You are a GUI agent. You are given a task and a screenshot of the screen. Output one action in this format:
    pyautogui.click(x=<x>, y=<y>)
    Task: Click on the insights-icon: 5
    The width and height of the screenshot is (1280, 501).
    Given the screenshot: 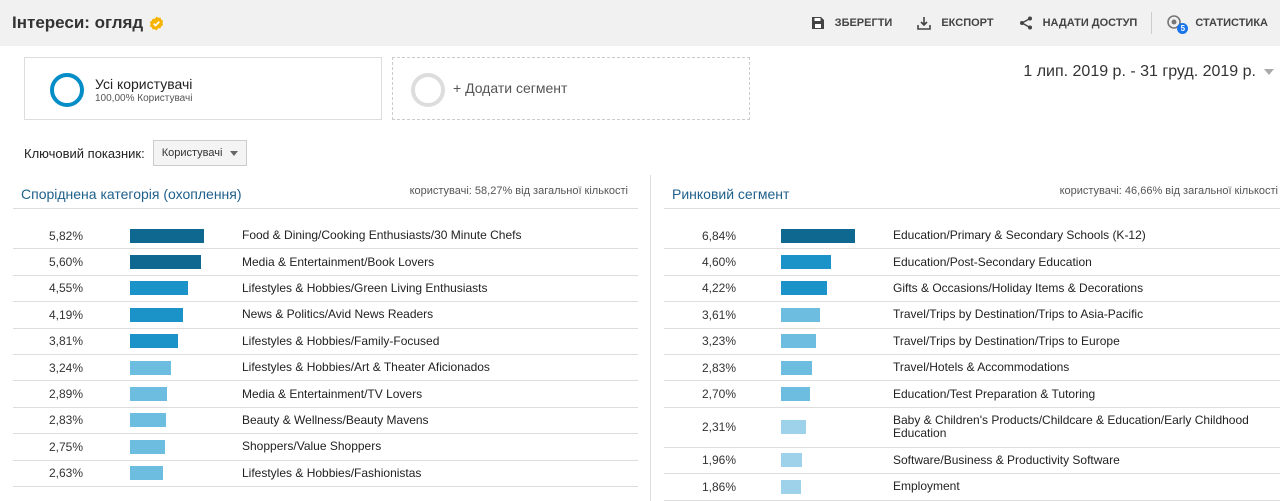 What is the action you would take?
    pyautogui.click(x=1177, y=24)
    